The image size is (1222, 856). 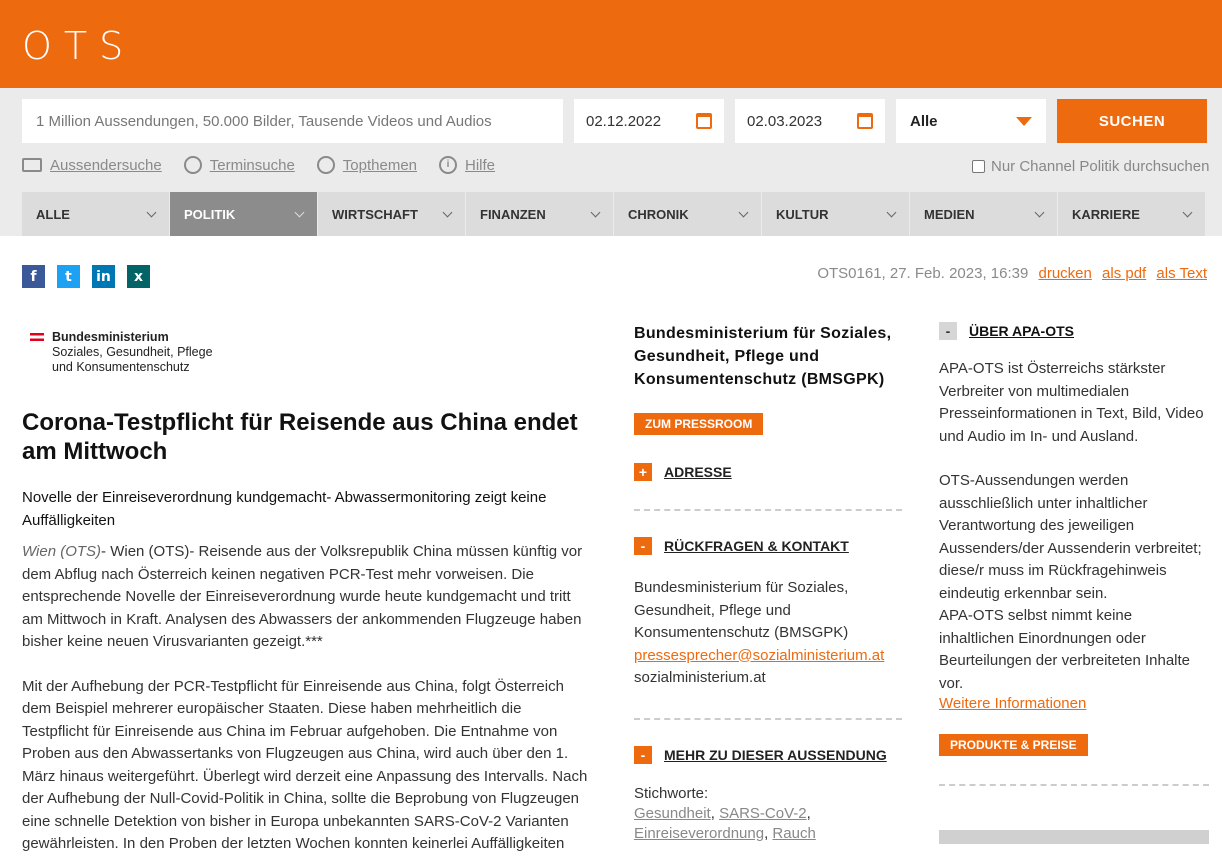 What do you see at coordinates (121, 367) in the screenshot?
I see `sender-logo-line3: und Konsumentenschutz` at bounding box center [121, 367].